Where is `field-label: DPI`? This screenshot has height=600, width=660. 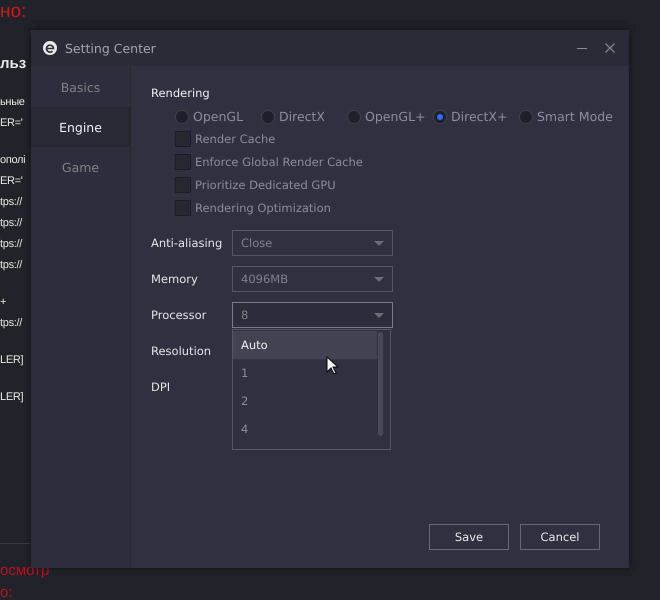 field-label: DPI is located at coordinates (161, 387).